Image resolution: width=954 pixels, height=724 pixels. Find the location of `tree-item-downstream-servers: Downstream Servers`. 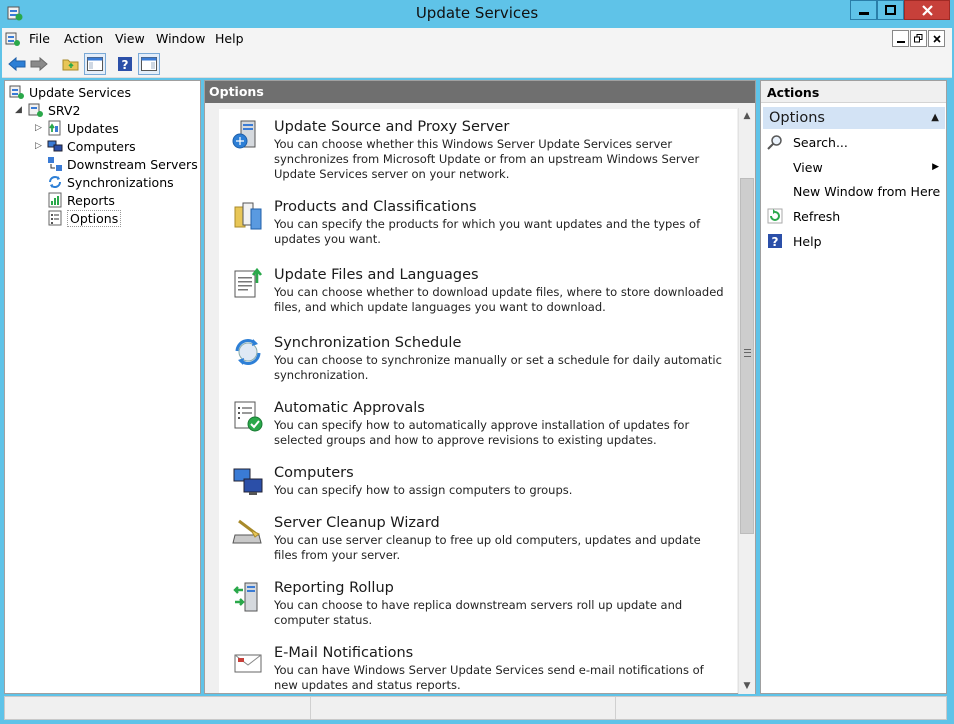

tree-item-downstream-servers: Downstream Servers is located at coordinates (122, 164).